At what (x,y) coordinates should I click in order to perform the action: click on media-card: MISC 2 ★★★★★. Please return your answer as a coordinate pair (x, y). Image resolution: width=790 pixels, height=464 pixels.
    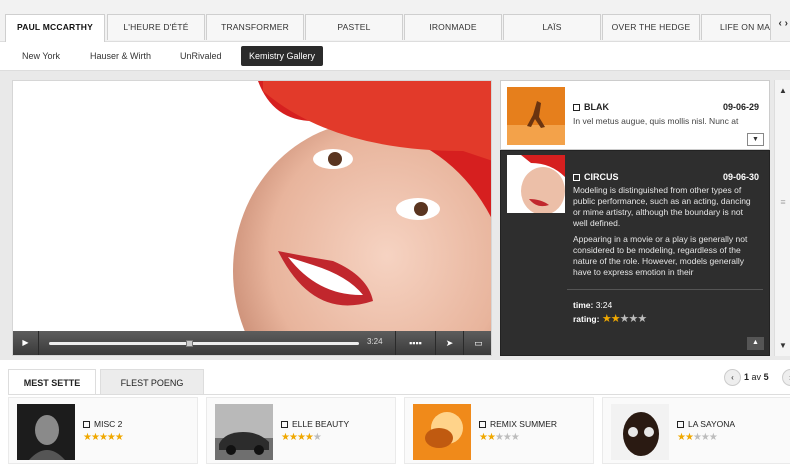
    Looking at the image, I should click on (103, 430).